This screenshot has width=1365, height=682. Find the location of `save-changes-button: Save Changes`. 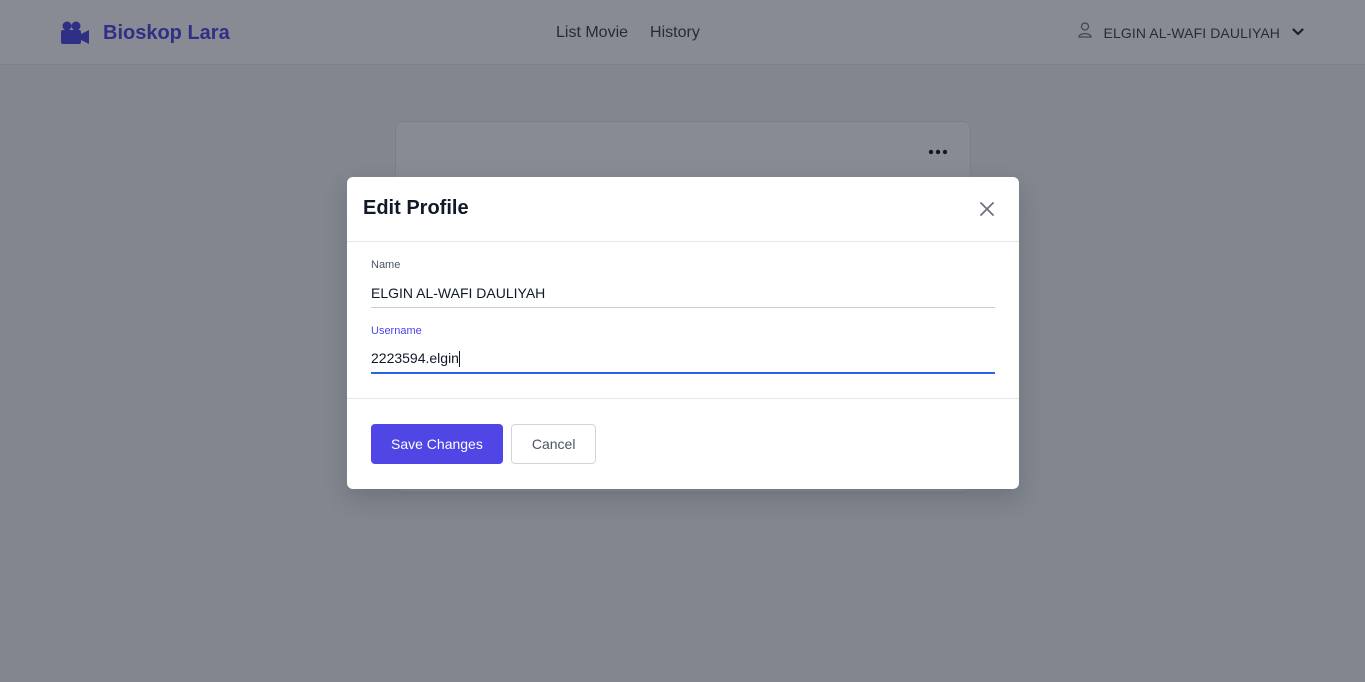

save-changes-button: Save Changes is located at coordinates (437, 444).